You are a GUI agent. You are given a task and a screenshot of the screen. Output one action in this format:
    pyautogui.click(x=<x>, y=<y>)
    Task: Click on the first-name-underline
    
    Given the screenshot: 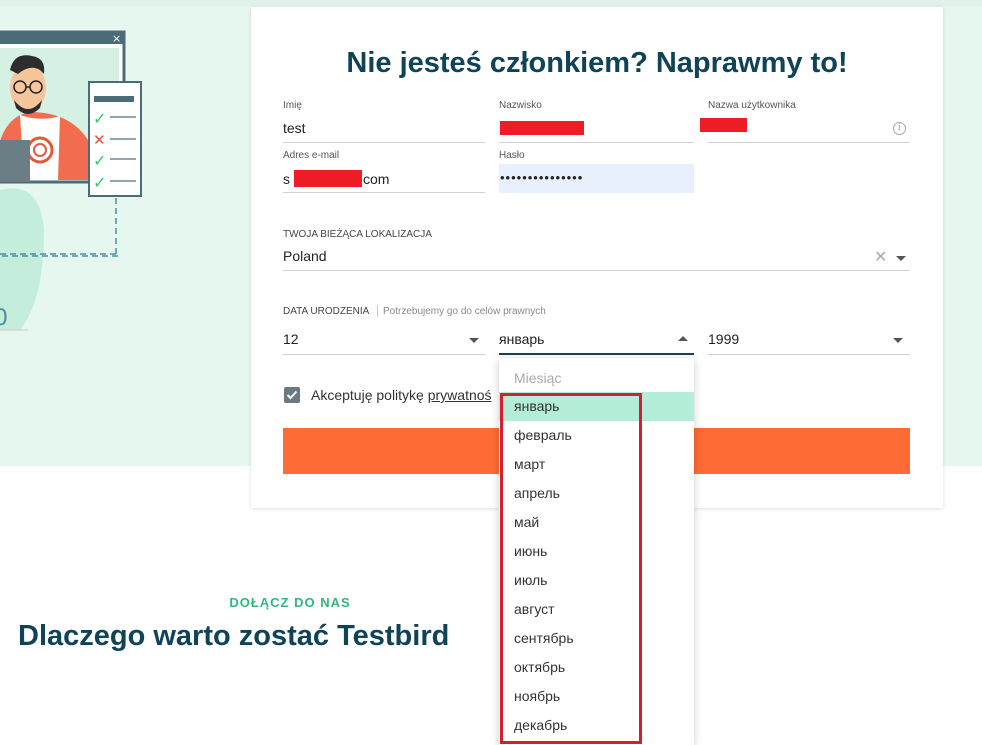 What is the action you would take?
    pyautogui.click(x=384, y=142)
    